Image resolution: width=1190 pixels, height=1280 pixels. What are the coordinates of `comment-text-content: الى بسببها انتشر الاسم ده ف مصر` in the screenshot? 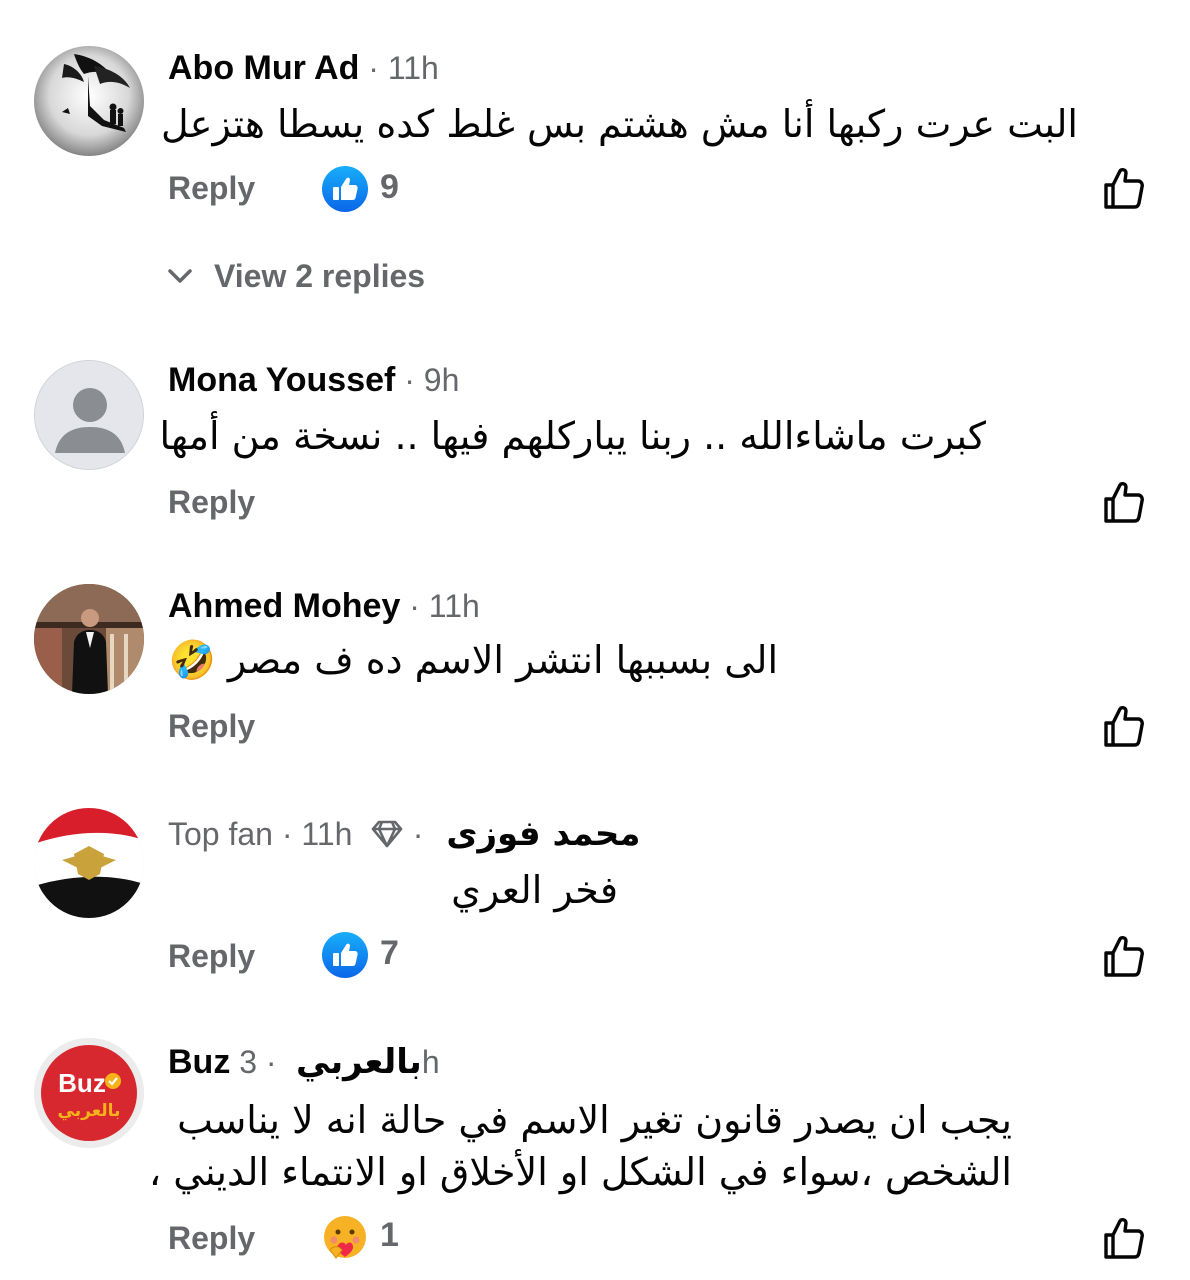 It's located at (502, 660).